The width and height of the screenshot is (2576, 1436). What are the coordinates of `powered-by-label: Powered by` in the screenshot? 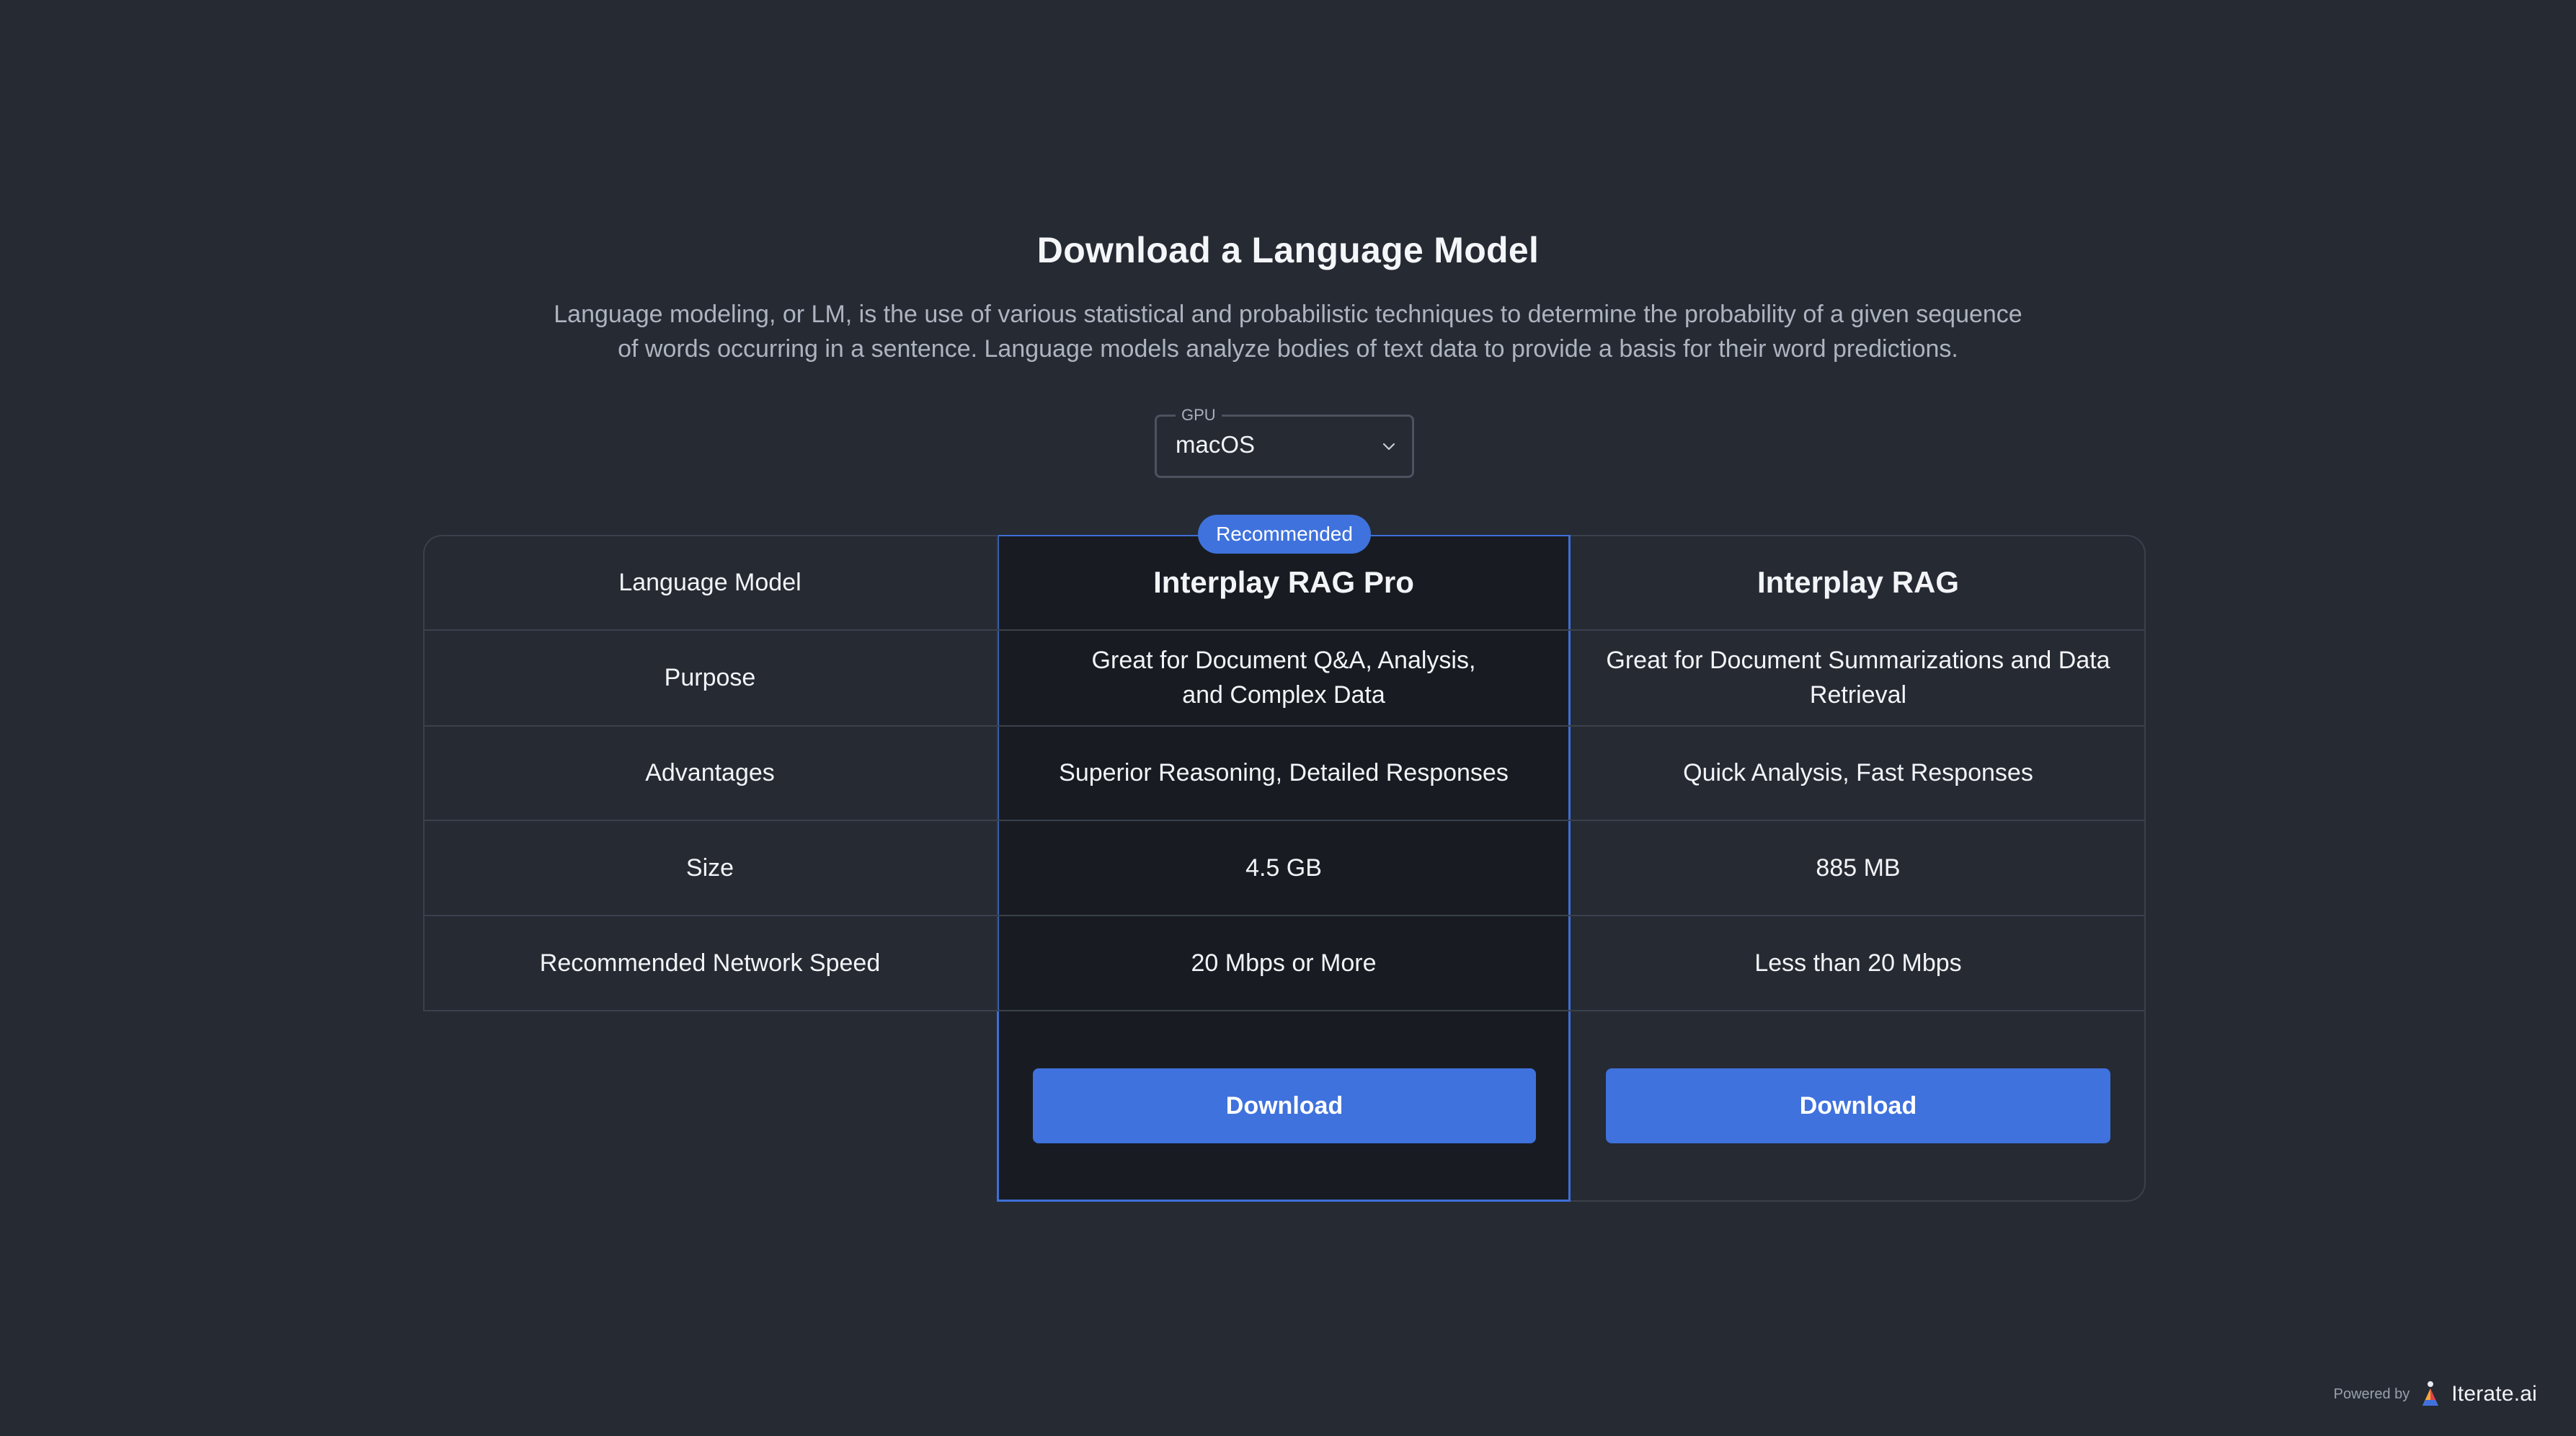 It's located at (2371, 1394).